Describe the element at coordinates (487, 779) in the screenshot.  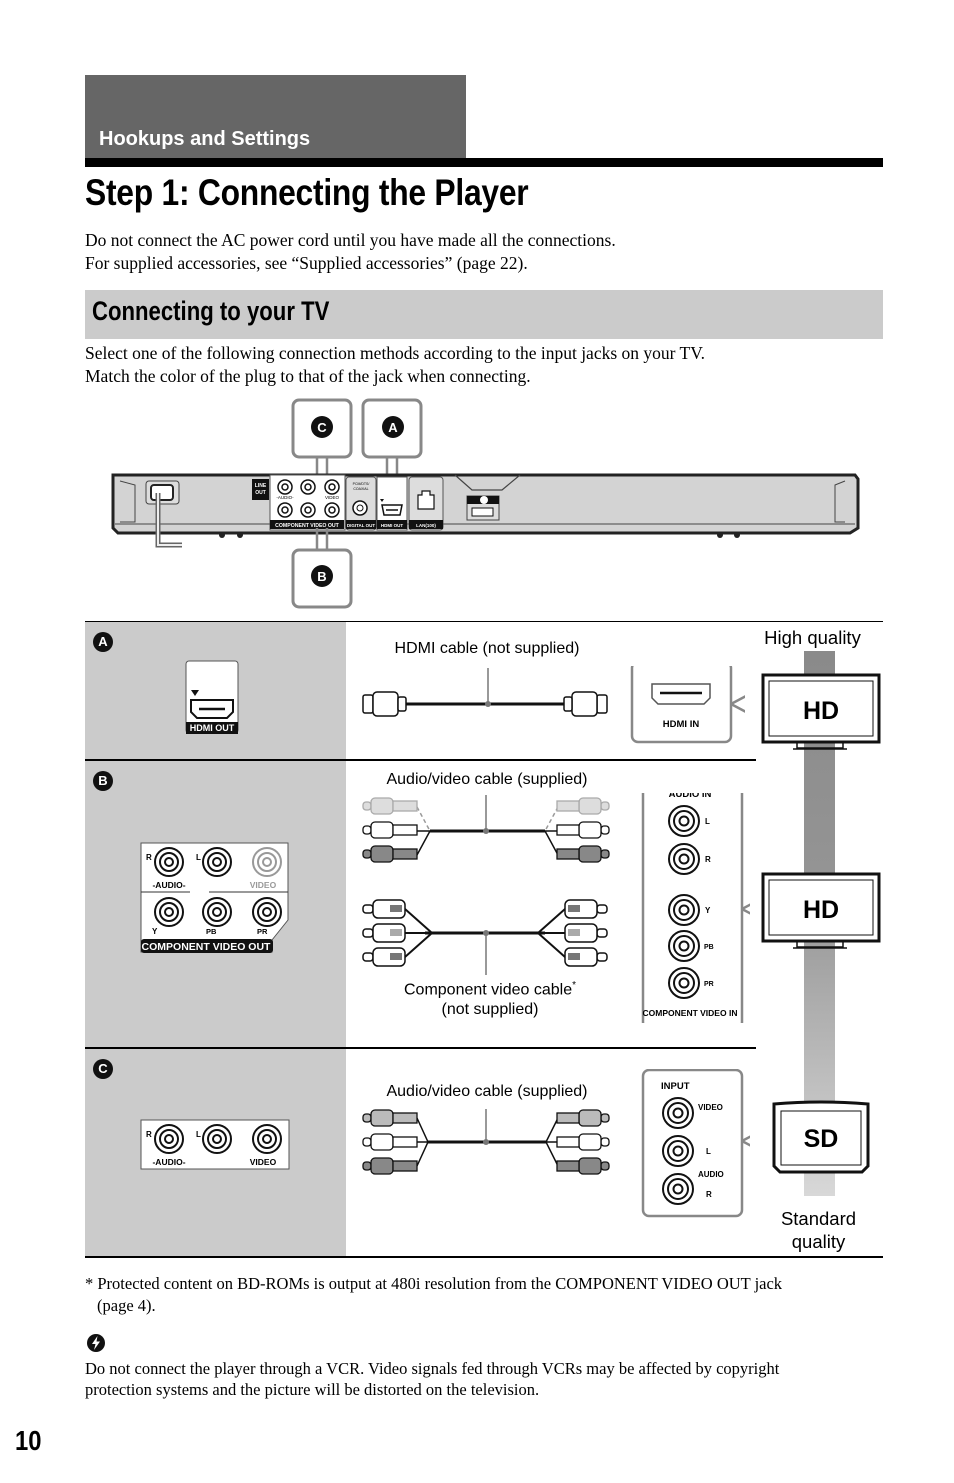
I see `av-cable-label-b: Audio/video cable (supplied)` at that location.